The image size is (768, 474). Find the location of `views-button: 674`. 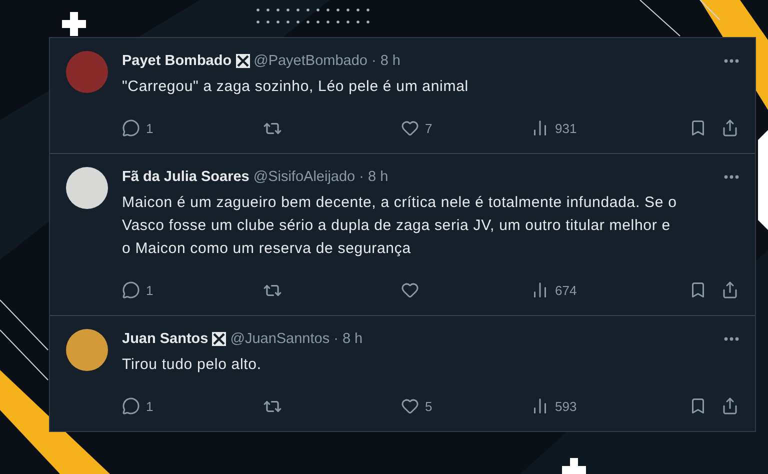

views-button: 674 is located at coordinates (581, 290).